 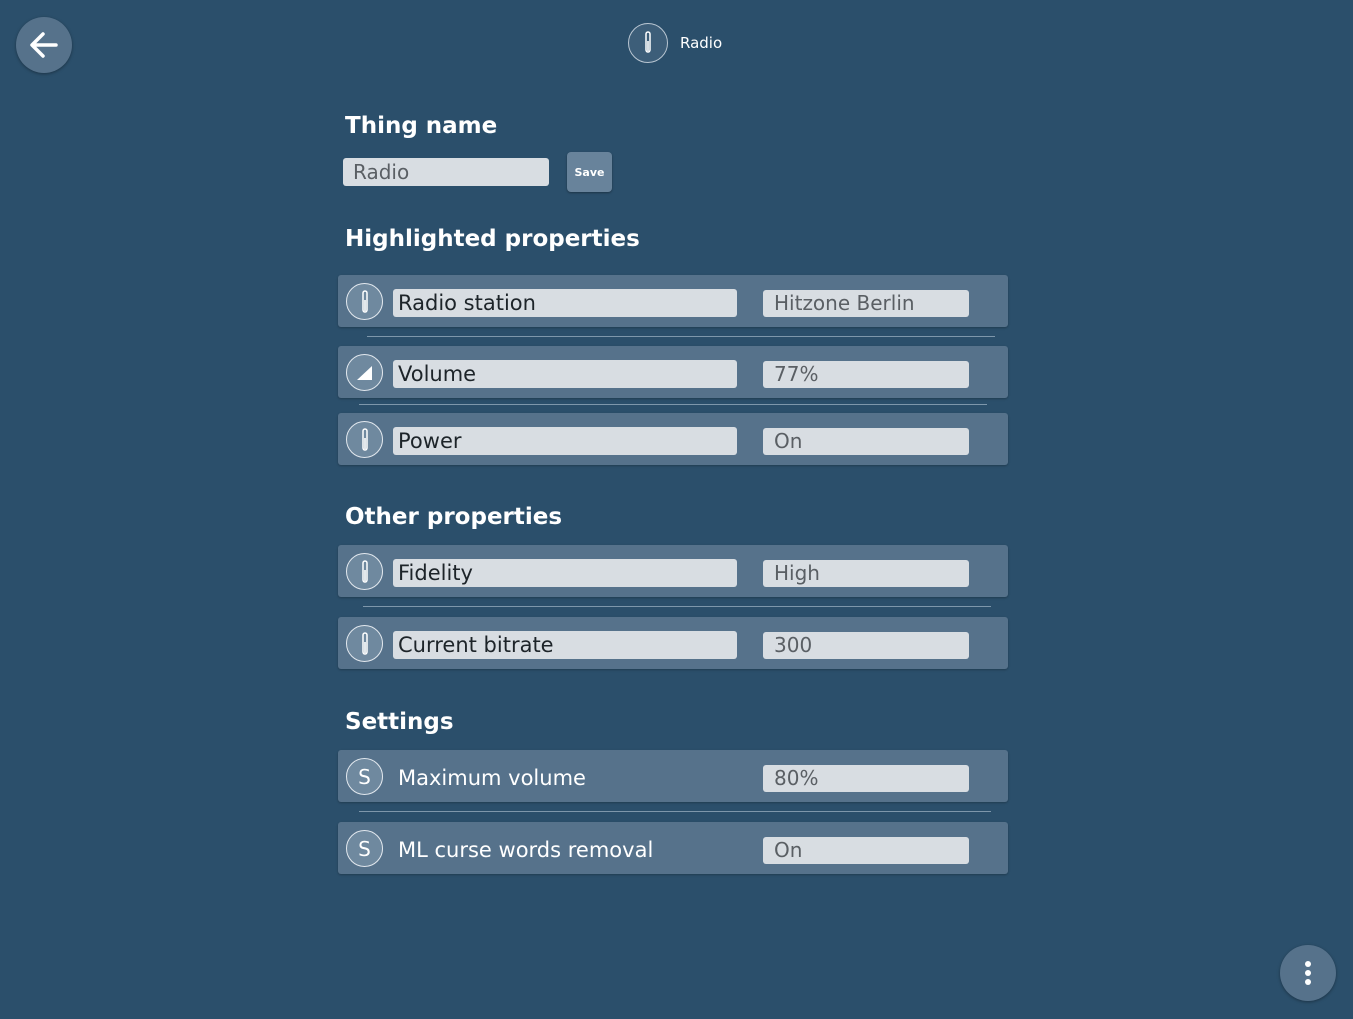 I want to click on property-row-current-bitrate: Current bitrate 300, so click(x=673, y=643).